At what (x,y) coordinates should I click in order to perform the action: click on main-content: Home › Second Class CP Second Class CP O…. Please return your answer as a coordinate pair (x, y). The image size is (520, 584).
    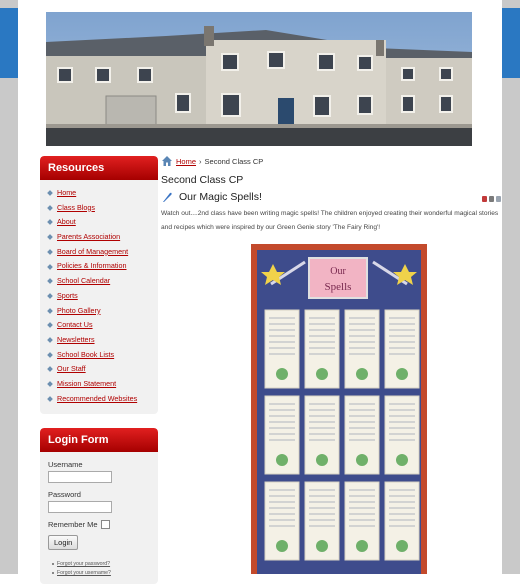
    Looking at the image, I should click on (331, 194).